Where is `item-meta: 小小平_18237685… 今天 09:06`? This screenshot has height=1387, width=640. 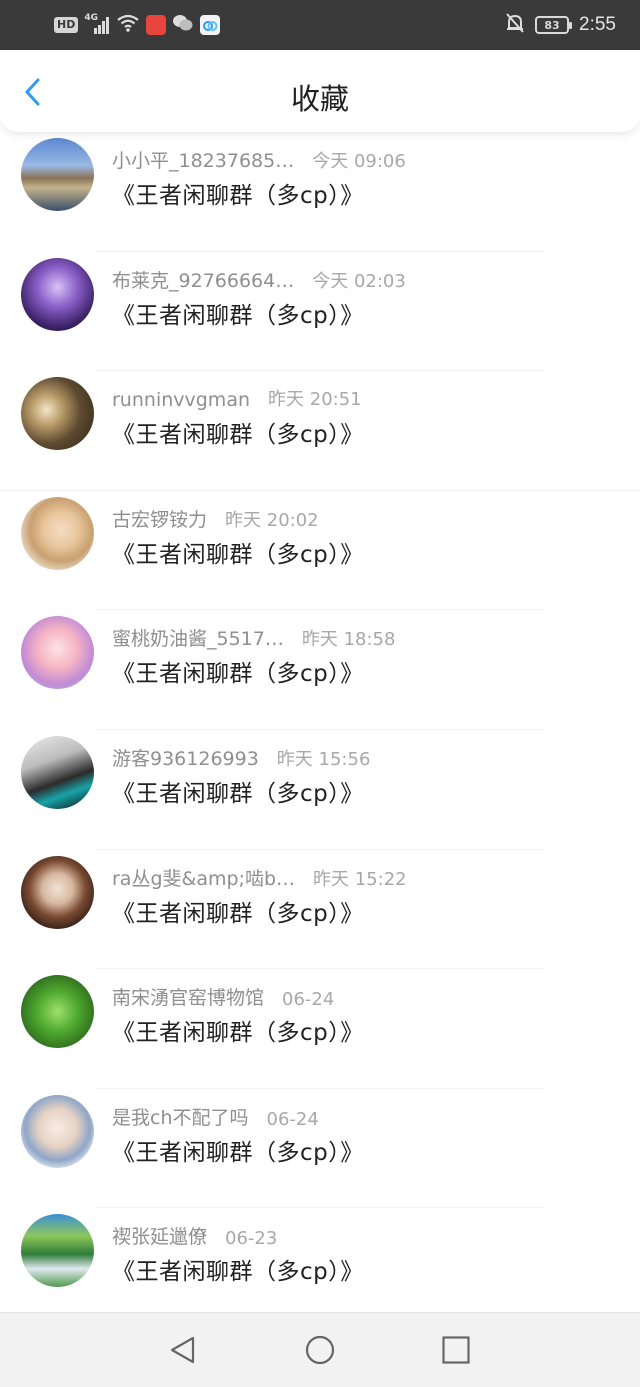 item-meta: 小小平_18237685… 今天 09:06 is located at coordinates (259, 159).